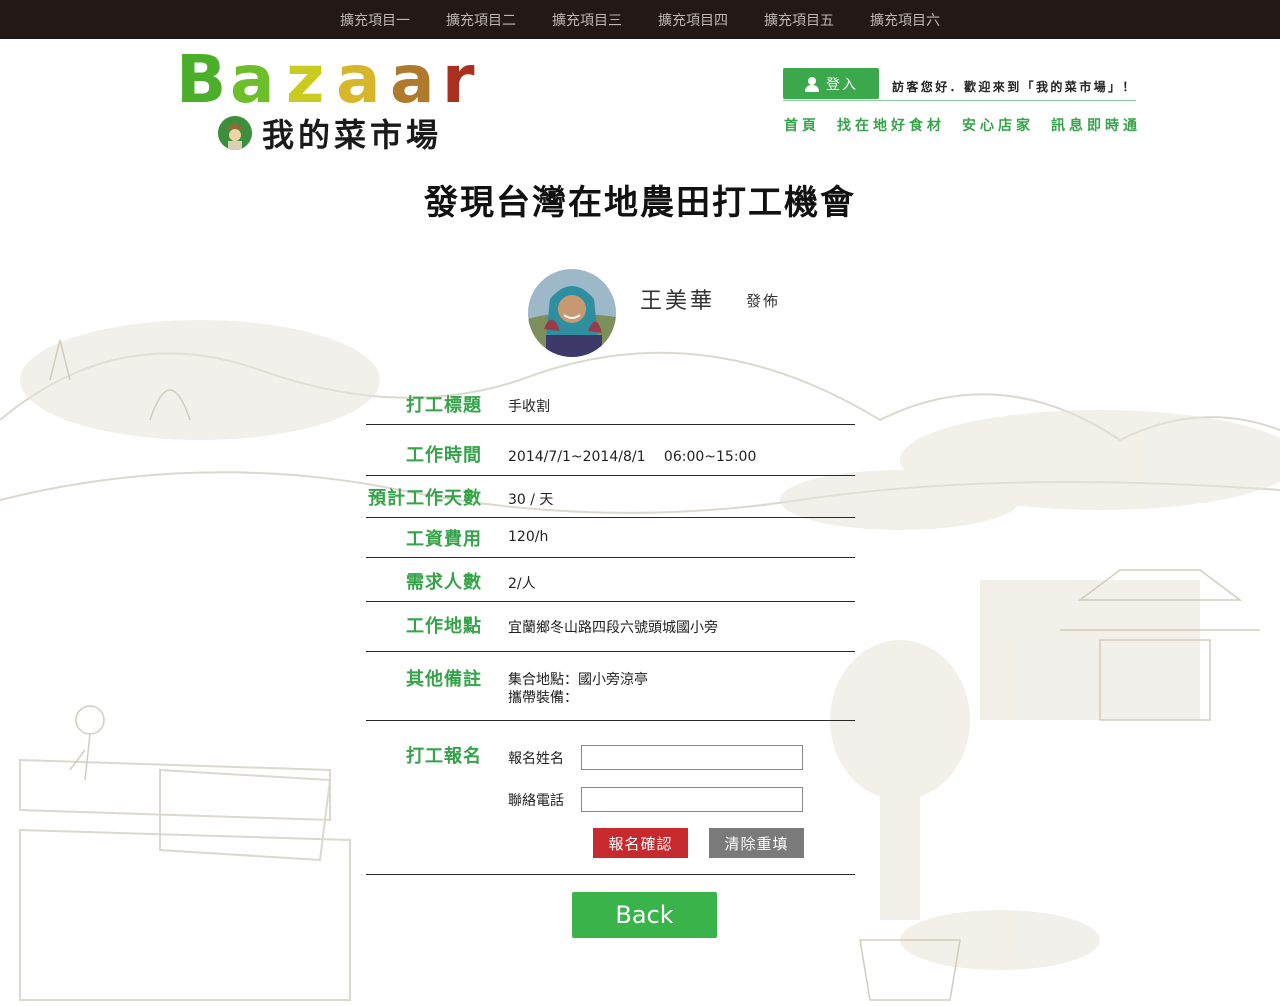  Describe the element at coordinates (799, 20) in the screenshot. I see `topnav-item-5: 擴充項目五` at that location.